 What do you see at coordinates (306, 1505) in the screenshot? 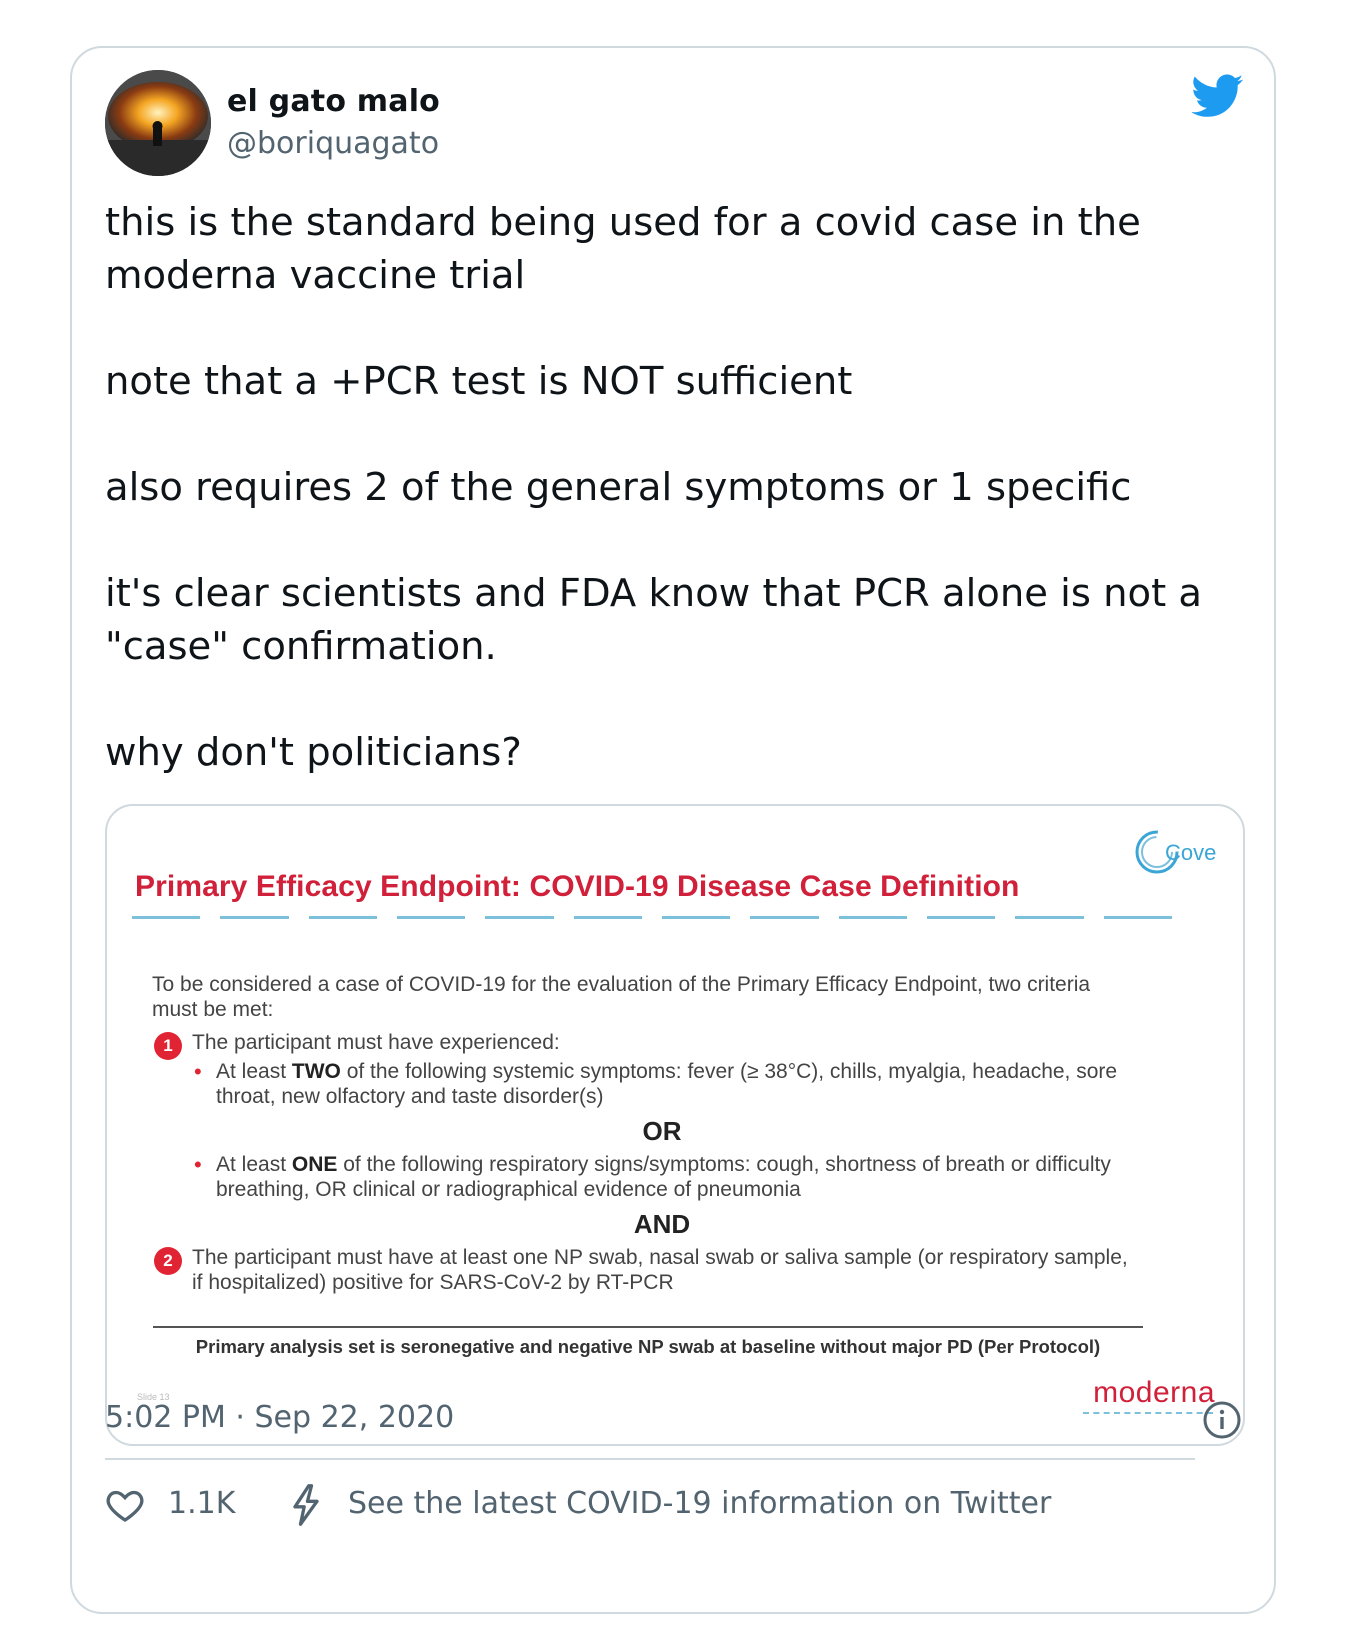
I see `lightning-bolt-icon` at bounding box center [306, 1505].